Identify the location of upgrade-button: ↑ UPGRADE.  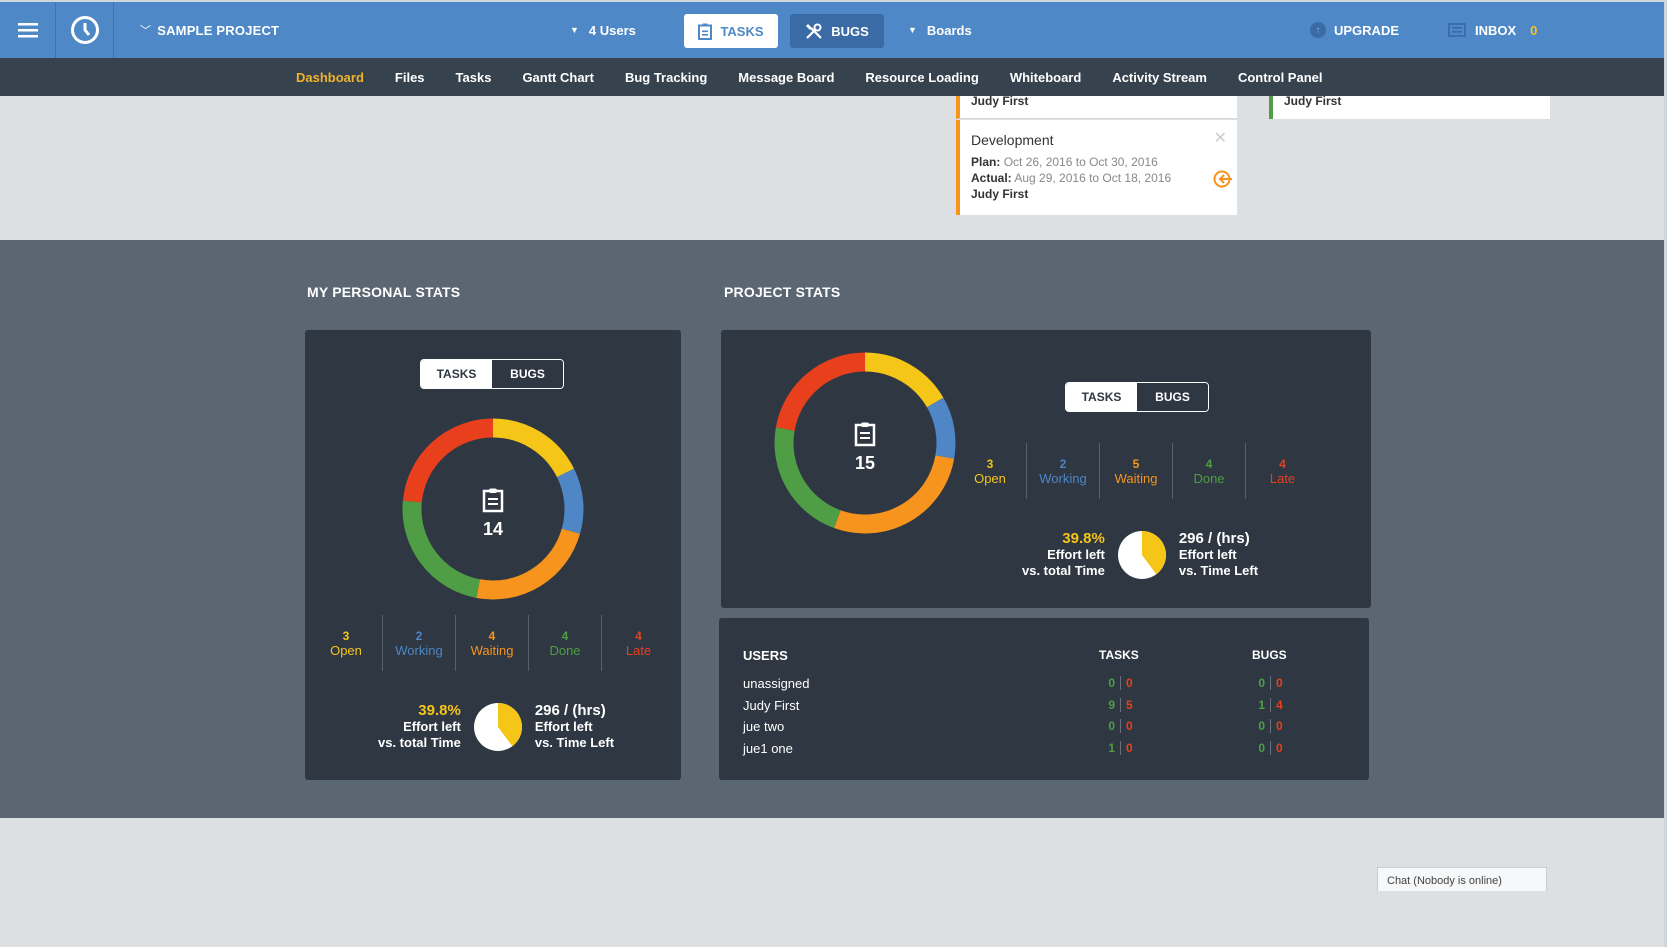
(1354, 30).